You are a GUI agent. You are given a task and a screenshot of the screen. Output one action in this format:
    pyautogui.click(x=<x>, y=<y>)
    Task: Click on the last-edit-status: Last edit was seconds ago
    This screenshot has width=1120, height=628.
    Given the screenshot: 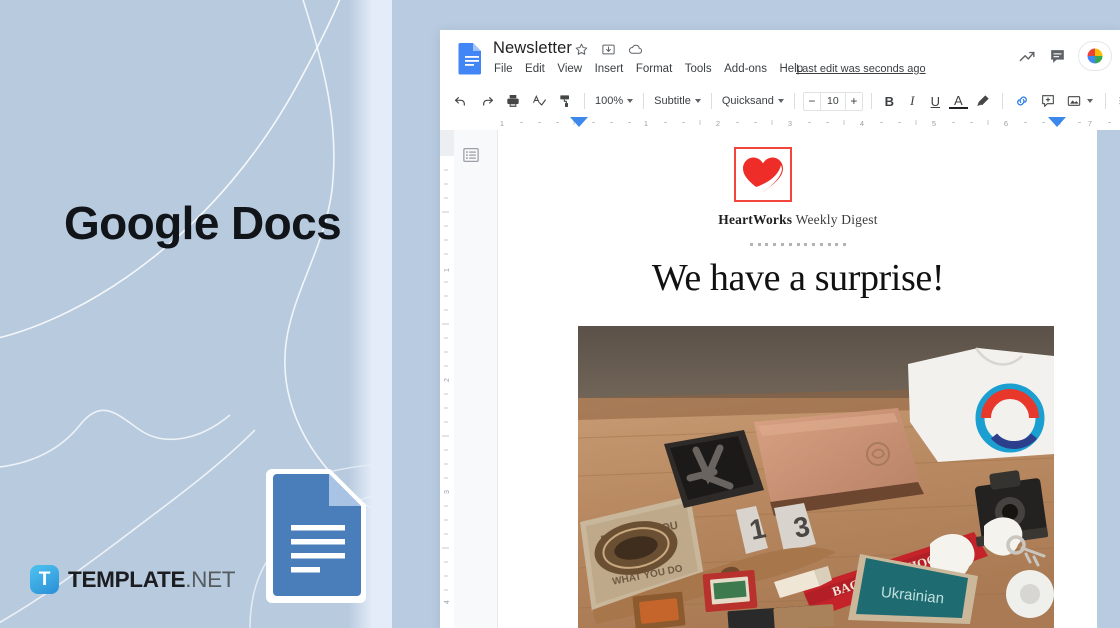 What is the action you would take?
    pyautogui.click(x=861, y=69)
    